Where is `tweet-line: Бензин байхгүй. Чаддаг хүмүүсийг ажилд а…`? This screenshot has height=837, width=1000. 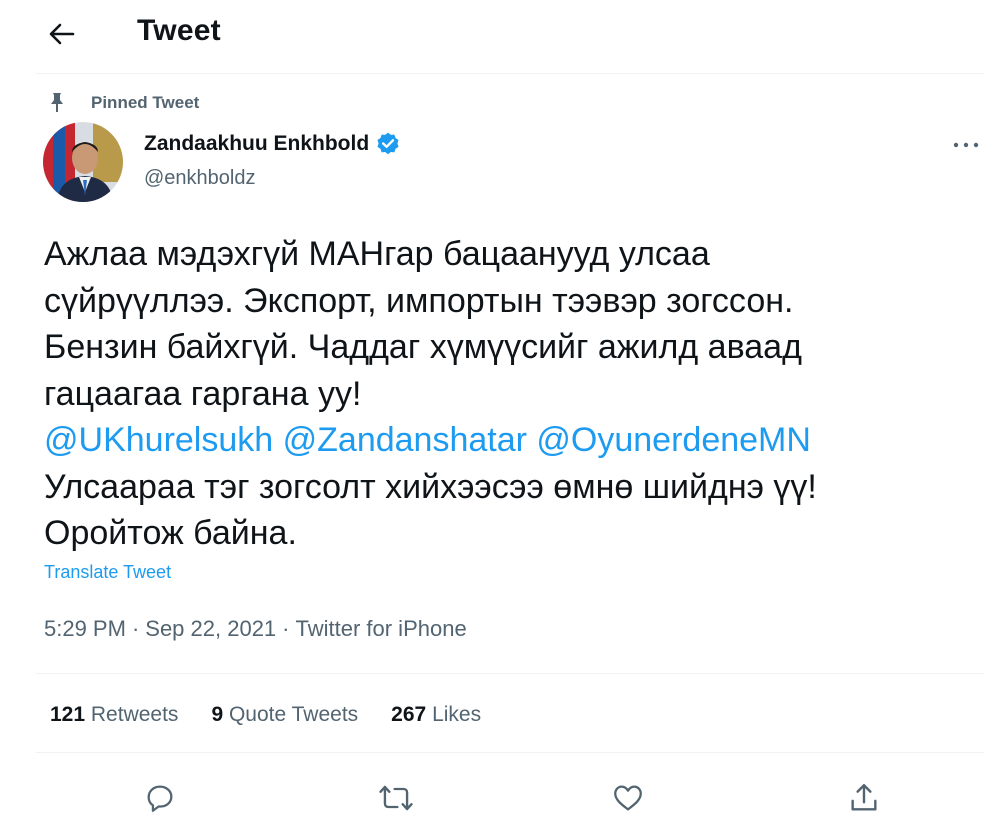
tweet-line: Бензин байхгүй. Чаддаг хүмүүсийг ажилд а… is located at coordinates (423, 347).